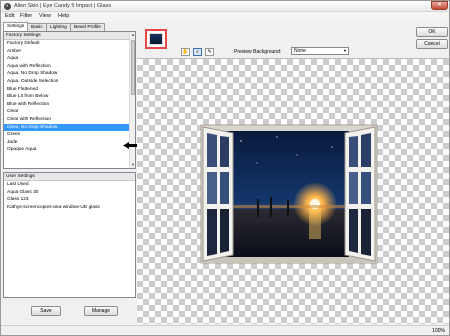  I want to click on factory-settings-header: Factory Settings, so click(69, 36).